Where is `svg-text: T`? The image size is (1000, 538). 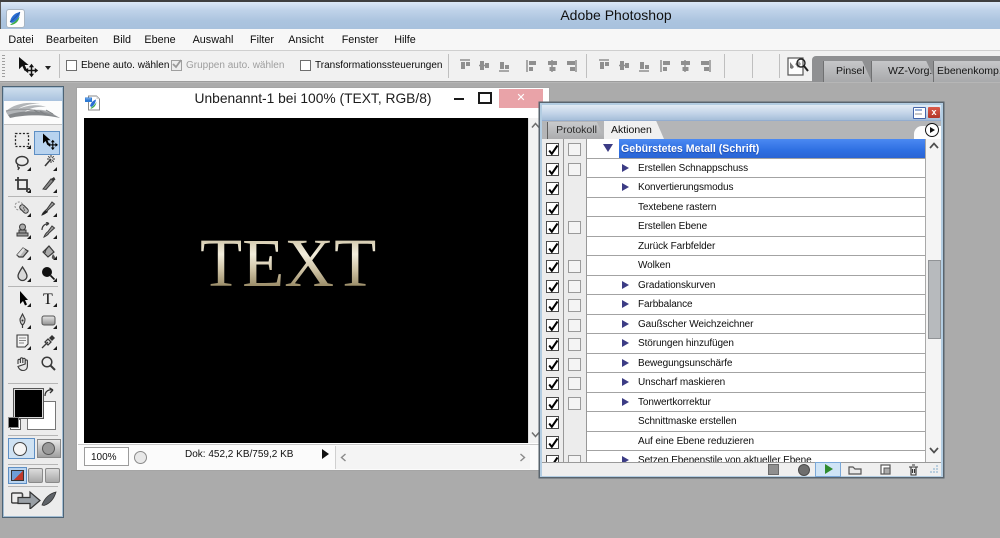 svg-text: T is located at coordinates (48, 299).